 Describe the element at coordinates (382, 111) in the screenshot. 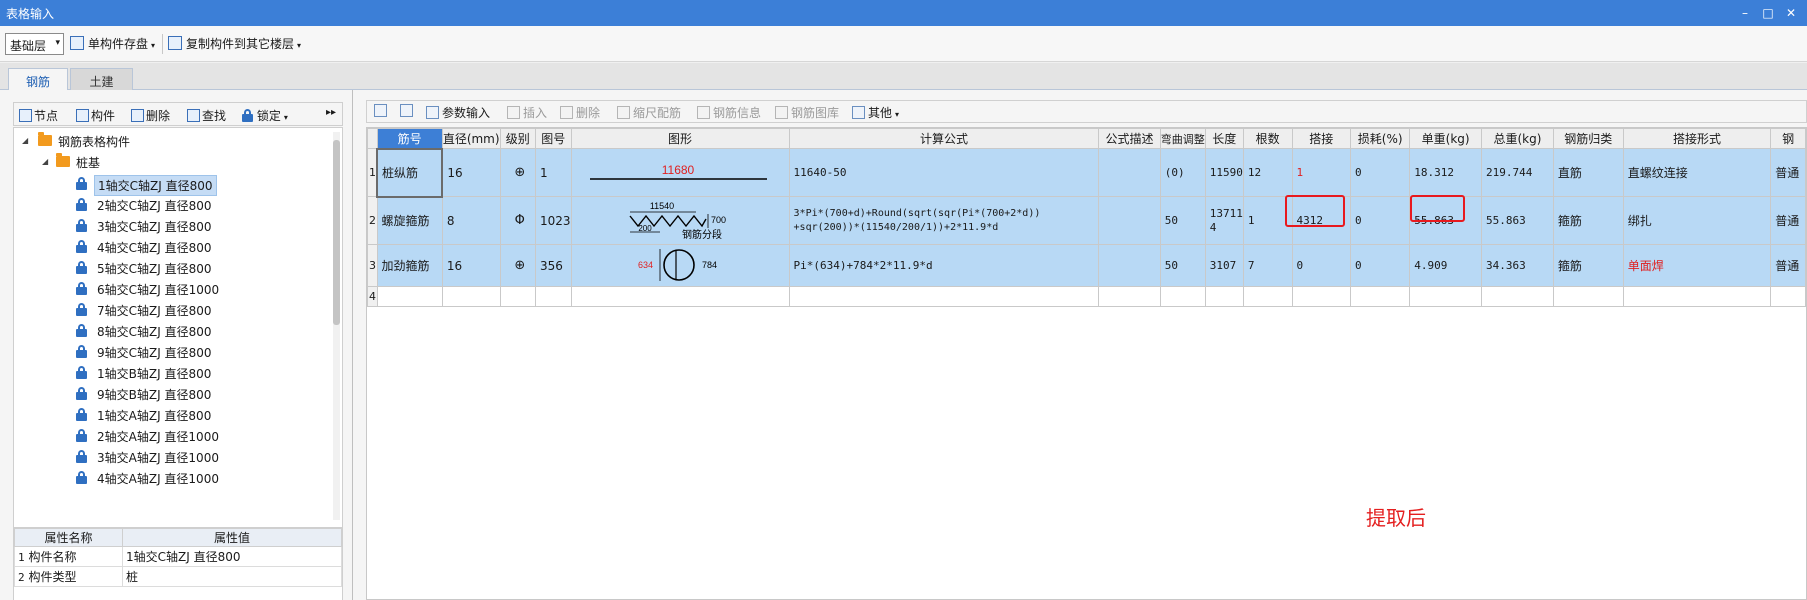

I see `move-up-button` at that location.